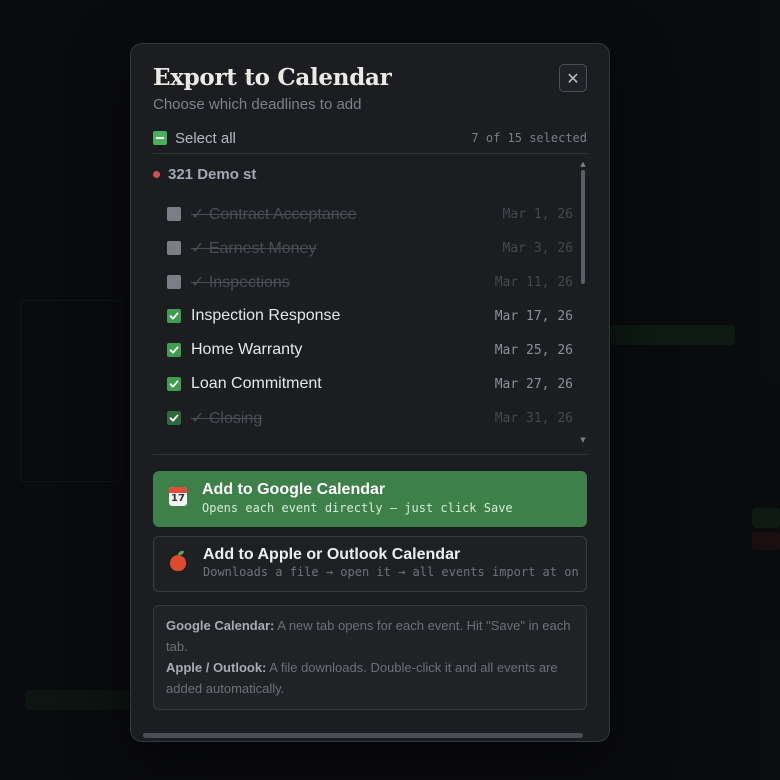  I want to click on deadline-label: Home Warranty, so click(247, 349).